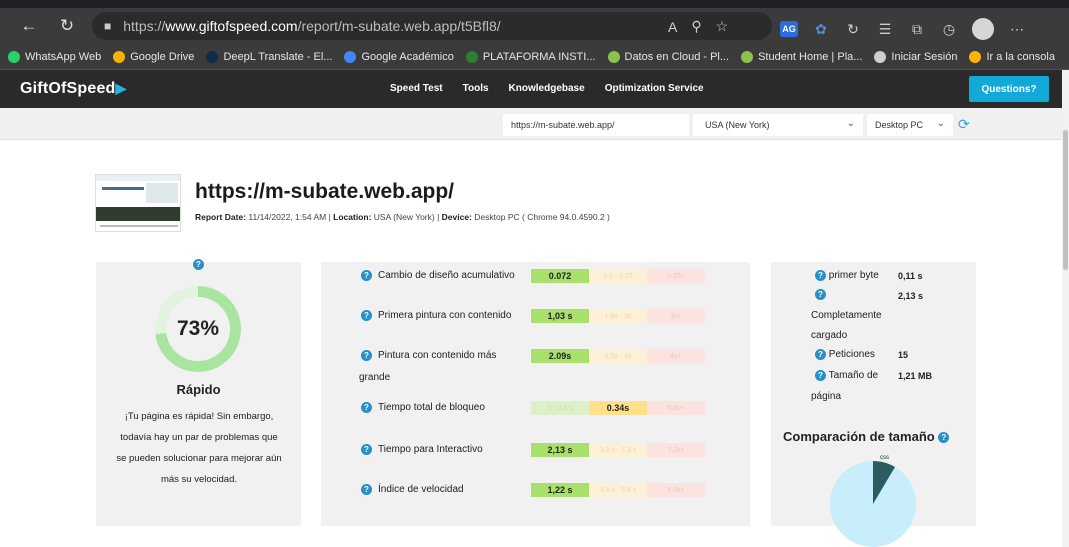 This screenshot has width=1069, height=547. Describe the element at coordinates (696, 26) in the screenshot. I see `zoom-icon: ⚲` at that location.